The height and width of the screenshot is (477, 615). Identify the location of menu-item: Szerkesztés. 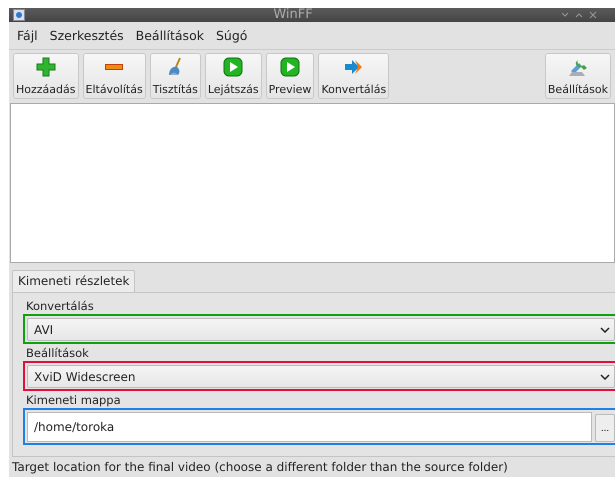
(87, 35).